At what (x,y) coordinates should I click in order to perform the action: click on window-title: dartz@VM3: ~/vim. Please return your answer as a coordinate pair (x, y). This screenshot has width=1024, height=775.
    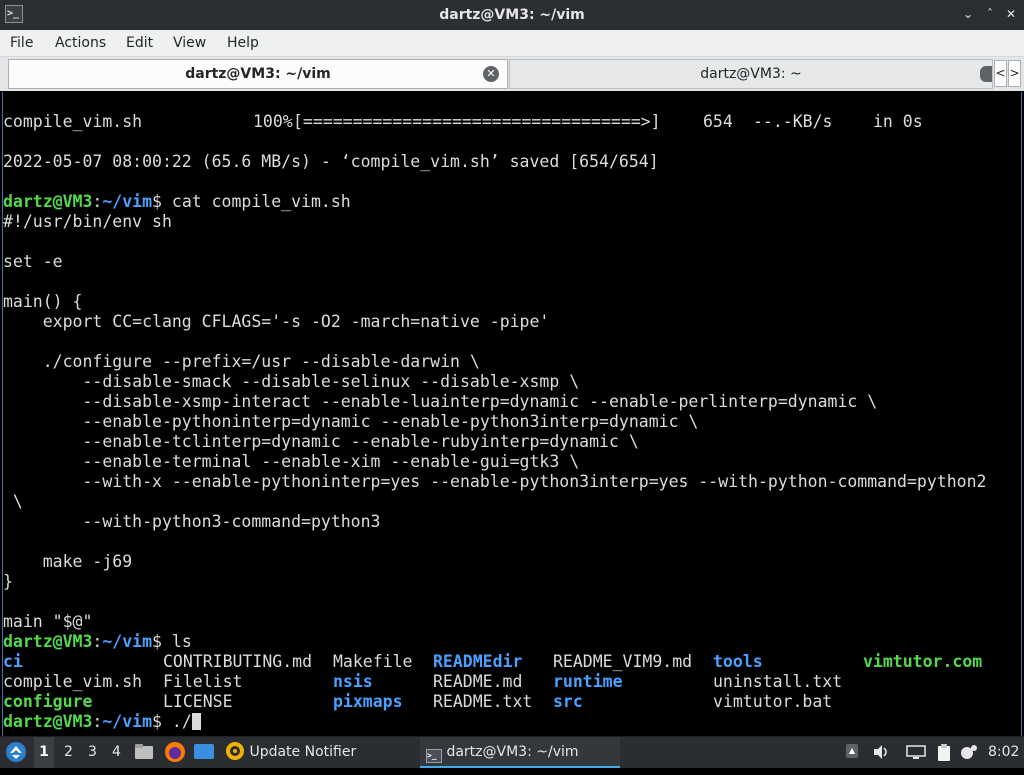
    Looking at the image, I should click on (512, 15).